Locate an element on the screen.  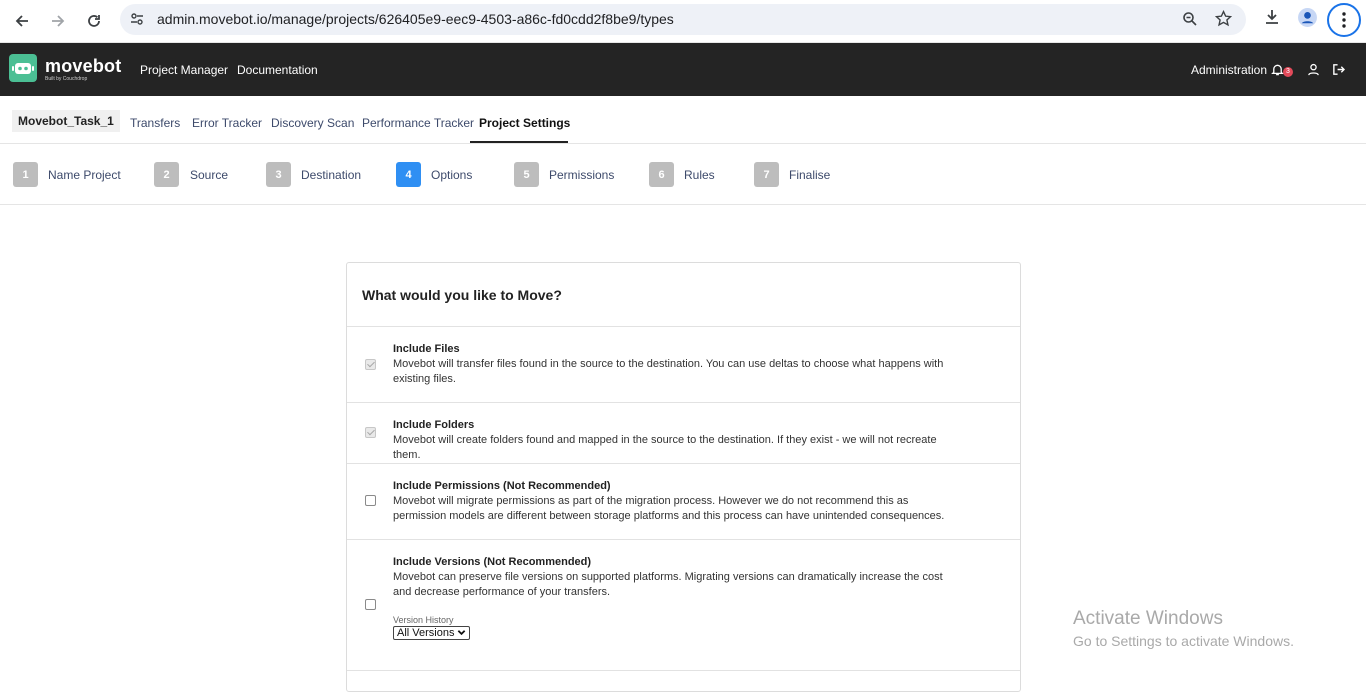
include-permissions-title: Include Permissions (Not Recommended) is located at coordinates (502, 486).